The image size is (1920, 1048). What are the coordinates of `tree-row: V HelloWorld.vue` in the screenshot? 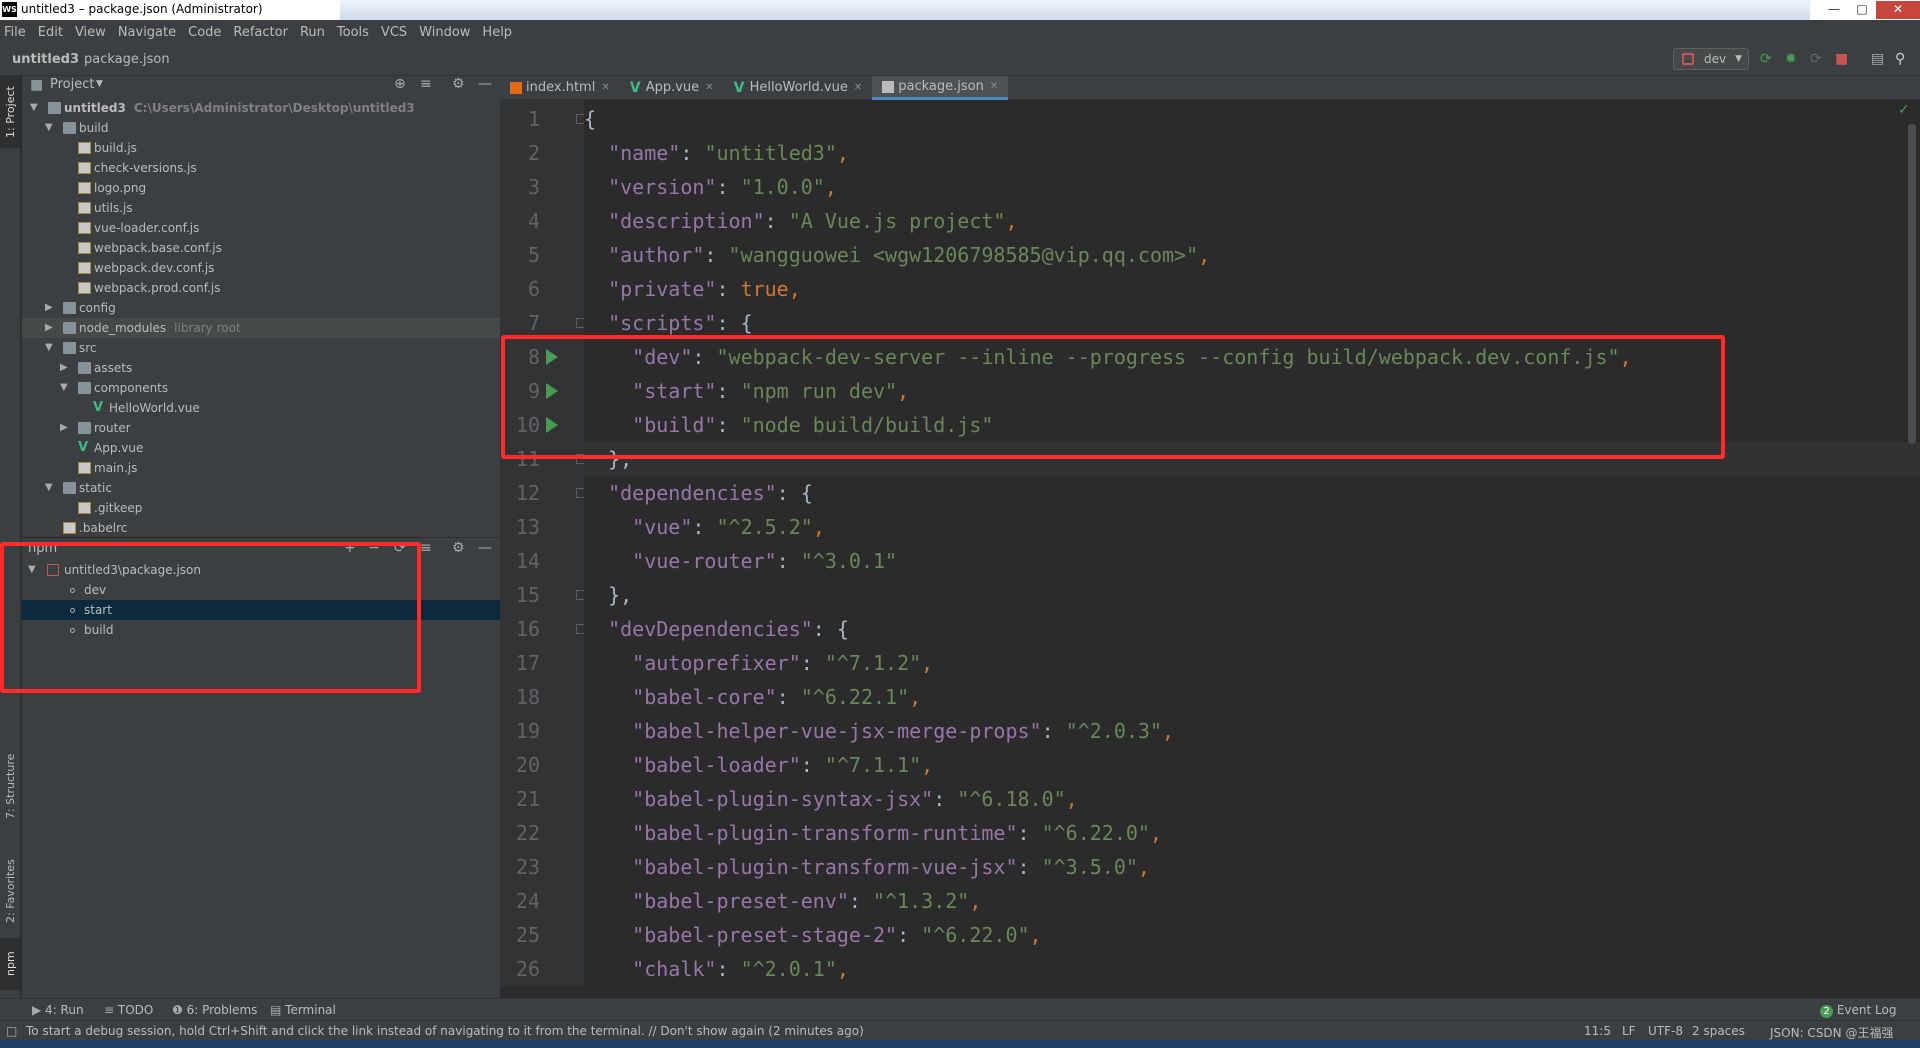 It's located at (261, 408).